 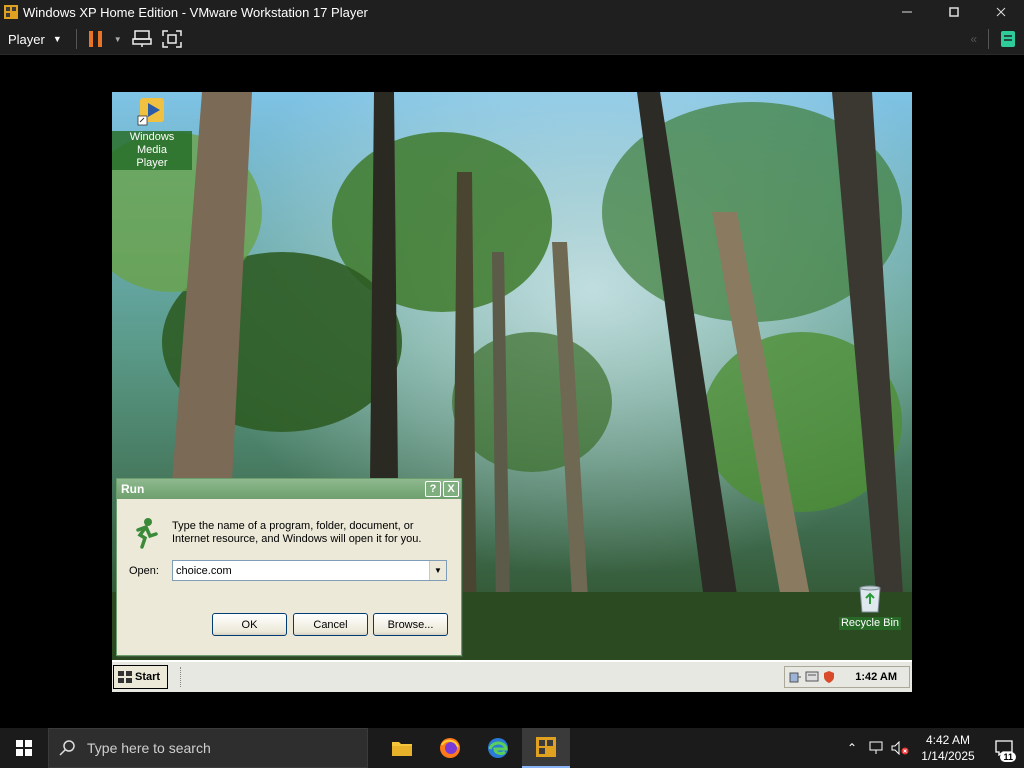 I want to click on host-time: 4:42 AM, so click(x=948, y=740).